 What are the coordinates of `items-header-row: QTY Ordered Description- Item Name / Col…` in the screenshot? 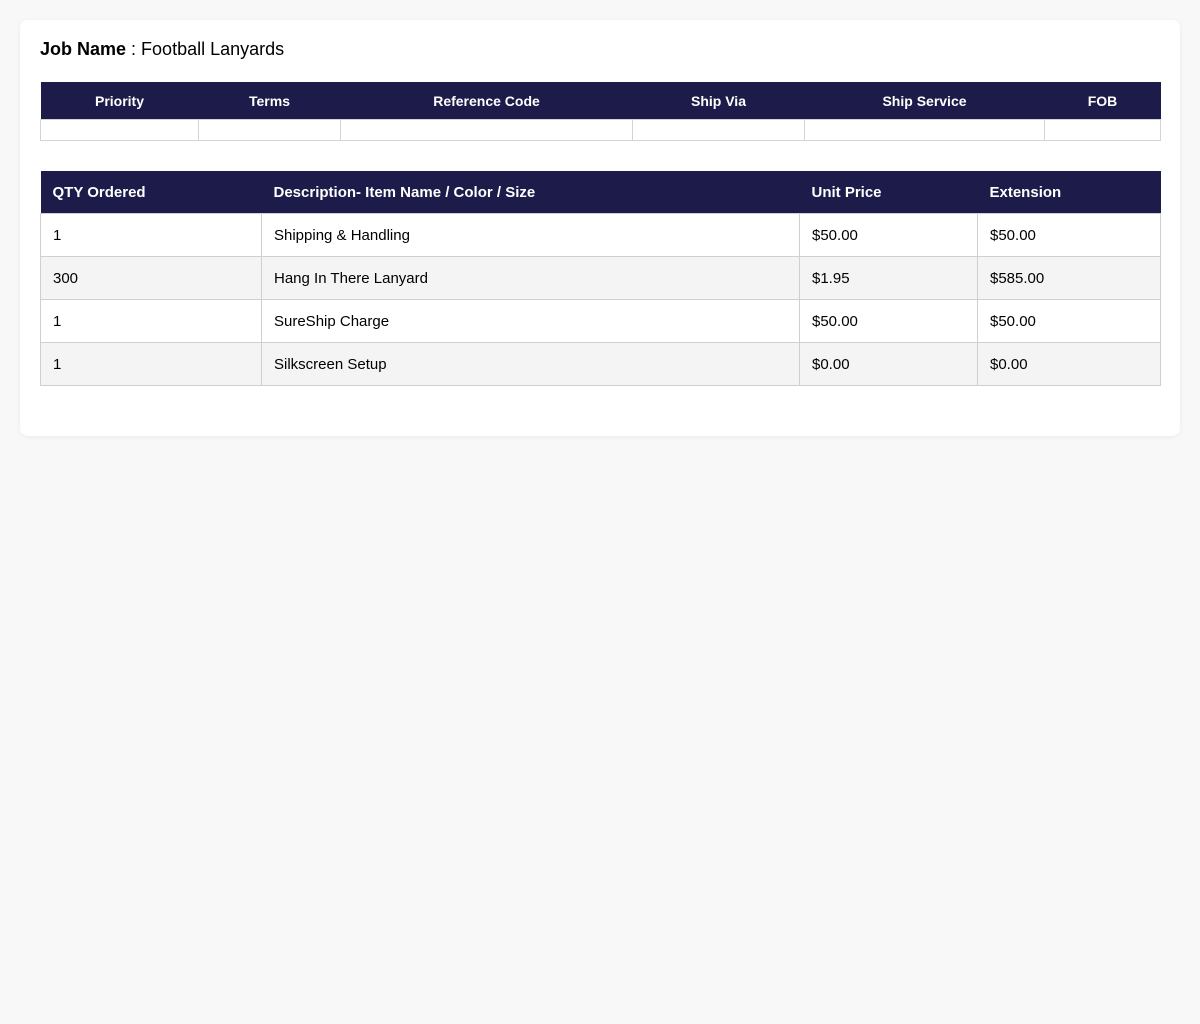 It's located at (600, 192).